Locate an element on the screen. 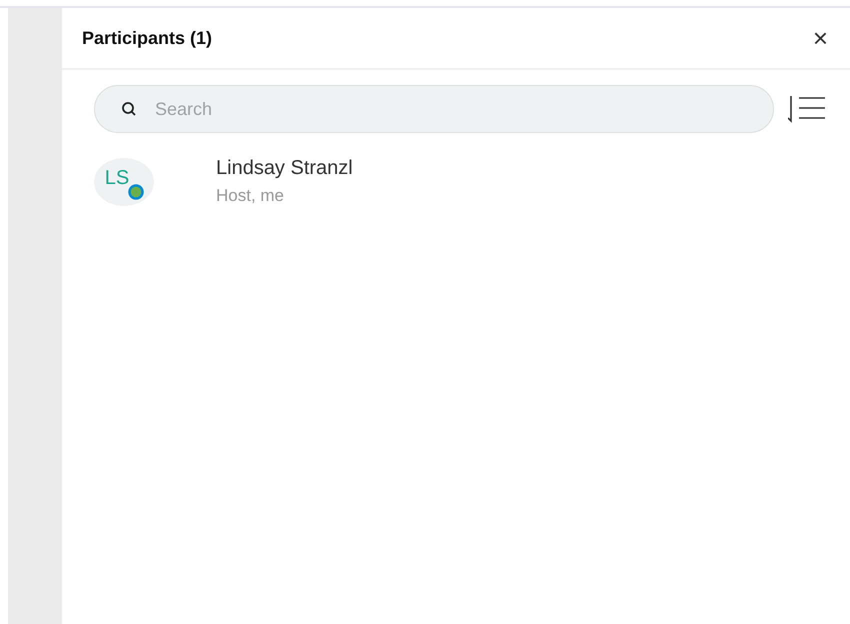 The image size is (850, 624). search-input: Search is located at coordinates (453, 109).